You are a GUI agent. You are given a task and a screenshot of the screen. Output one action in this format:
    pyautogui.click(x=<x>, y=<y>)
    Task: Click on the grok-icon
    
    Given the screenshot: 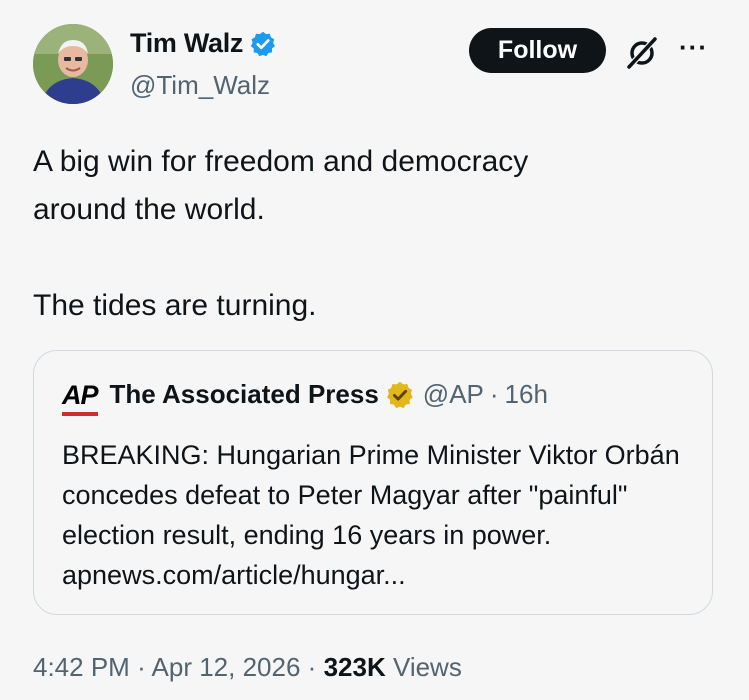 What is the action you would take?
    pyautogui.click(x=642, y=53)
    